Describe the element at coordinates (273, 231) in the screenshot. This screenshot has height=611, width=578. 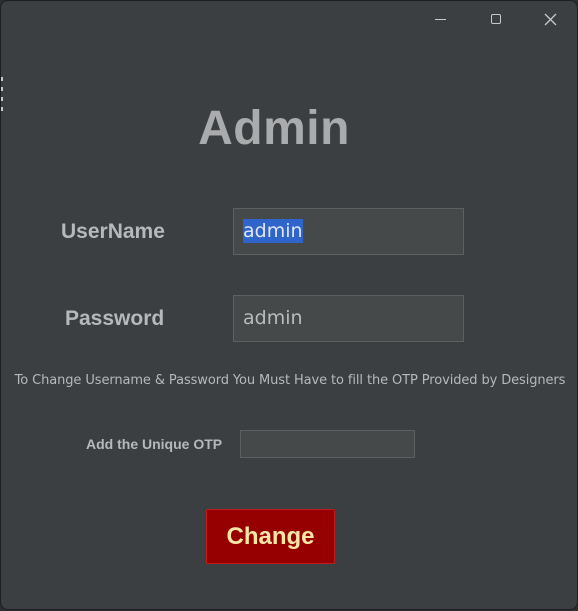
I see `username-value: admin` at that location.